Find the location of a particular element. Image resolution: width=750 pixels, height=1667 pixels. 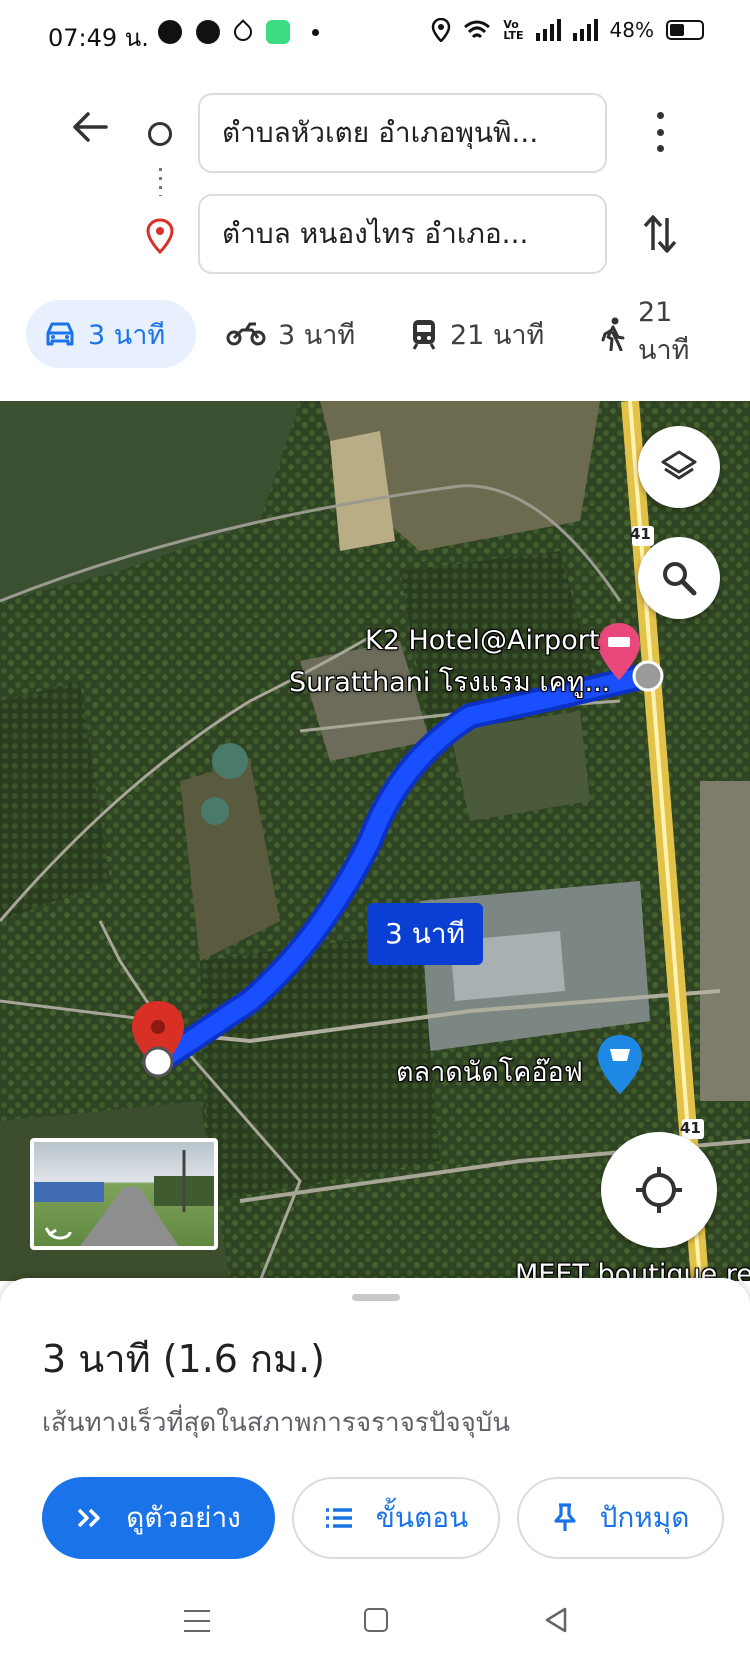

car-icon is located at coordinates (60, 334).